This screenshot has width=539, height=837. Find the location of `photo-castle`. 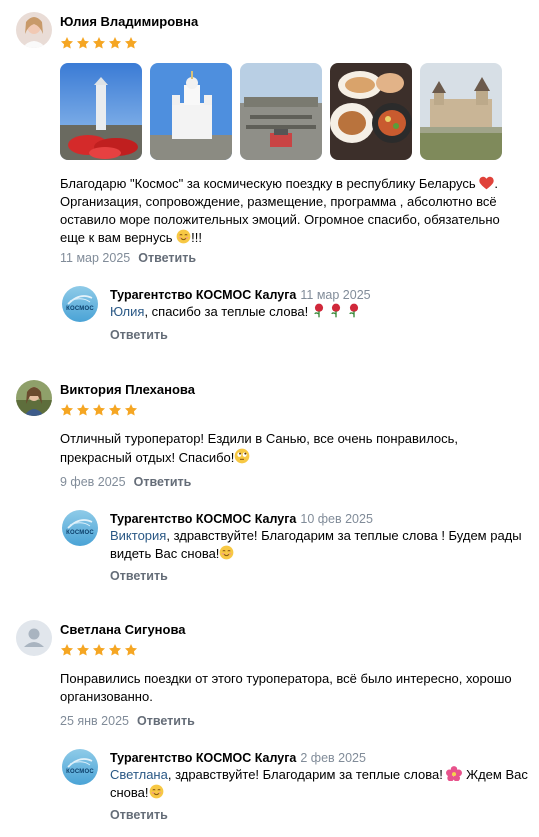

photo-castle is located at coordinates (461, 111).